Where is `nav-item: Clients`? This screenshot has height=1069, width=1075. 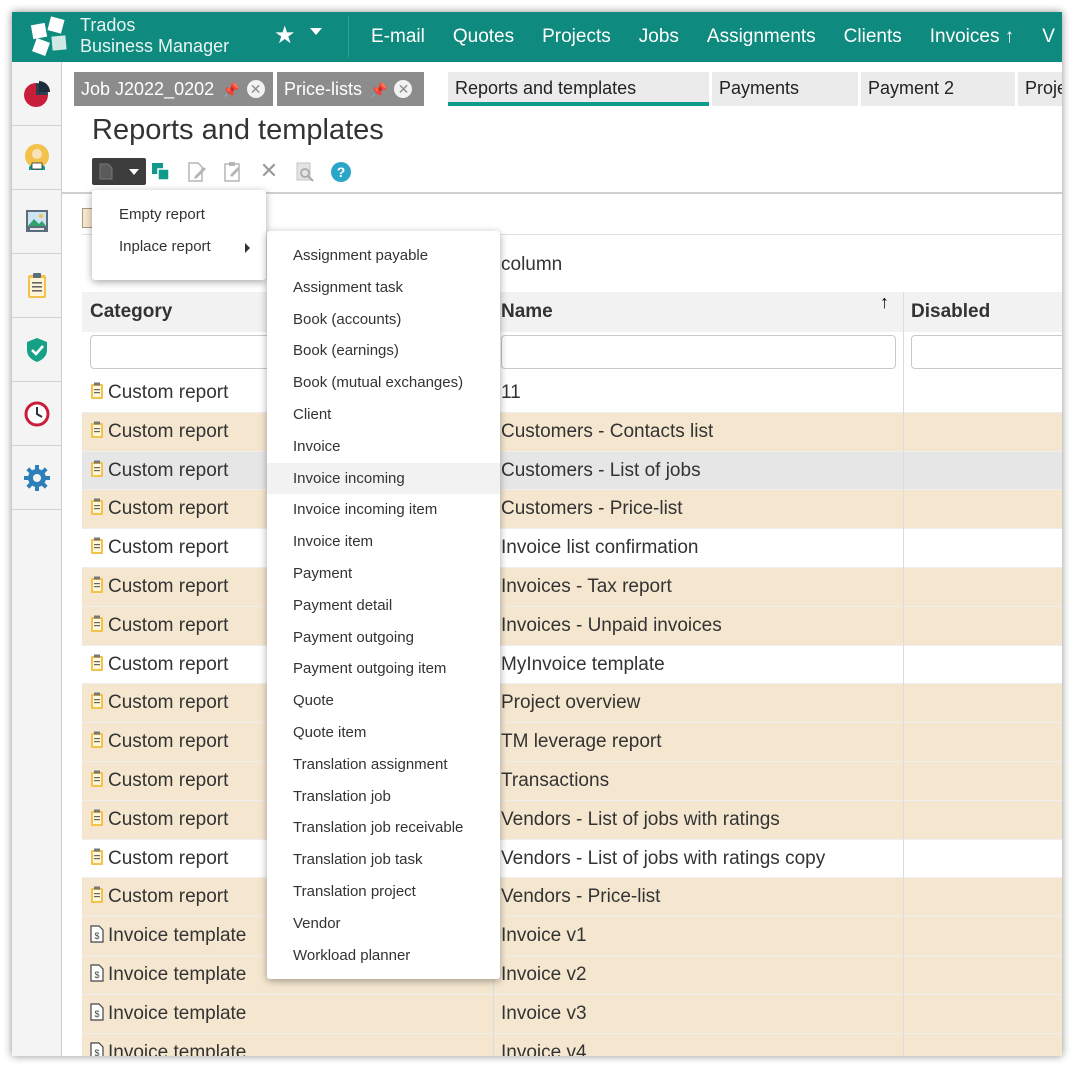 nav-item: Clients is located at coordinates (873, 37).